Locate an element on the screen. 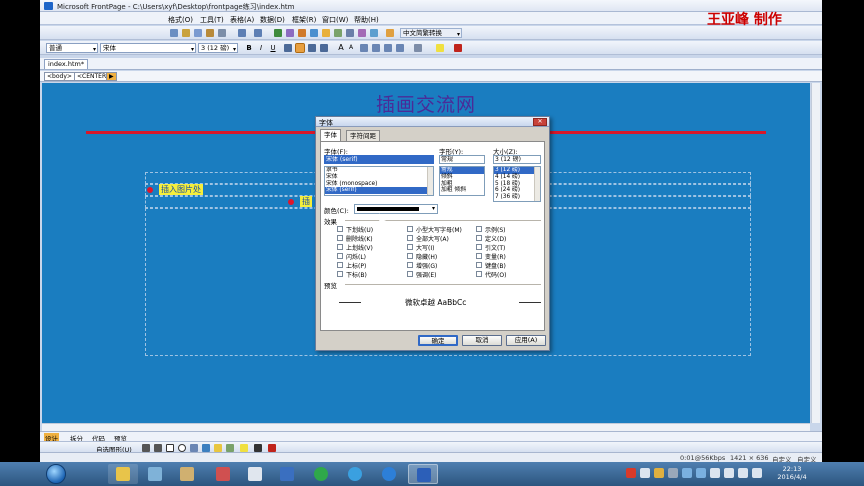 This screenshot has height=486, width=864. list-item: 宋体 is located at coordinates (379, 177).